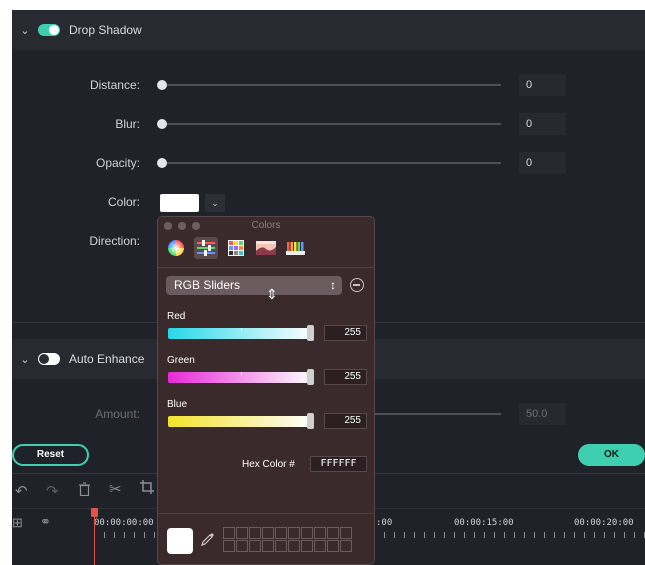  What do you see at coordinates (124, 523) in the screenshot?
I see `time-label: 00:00:00:00` at bounding box center [124, 523].